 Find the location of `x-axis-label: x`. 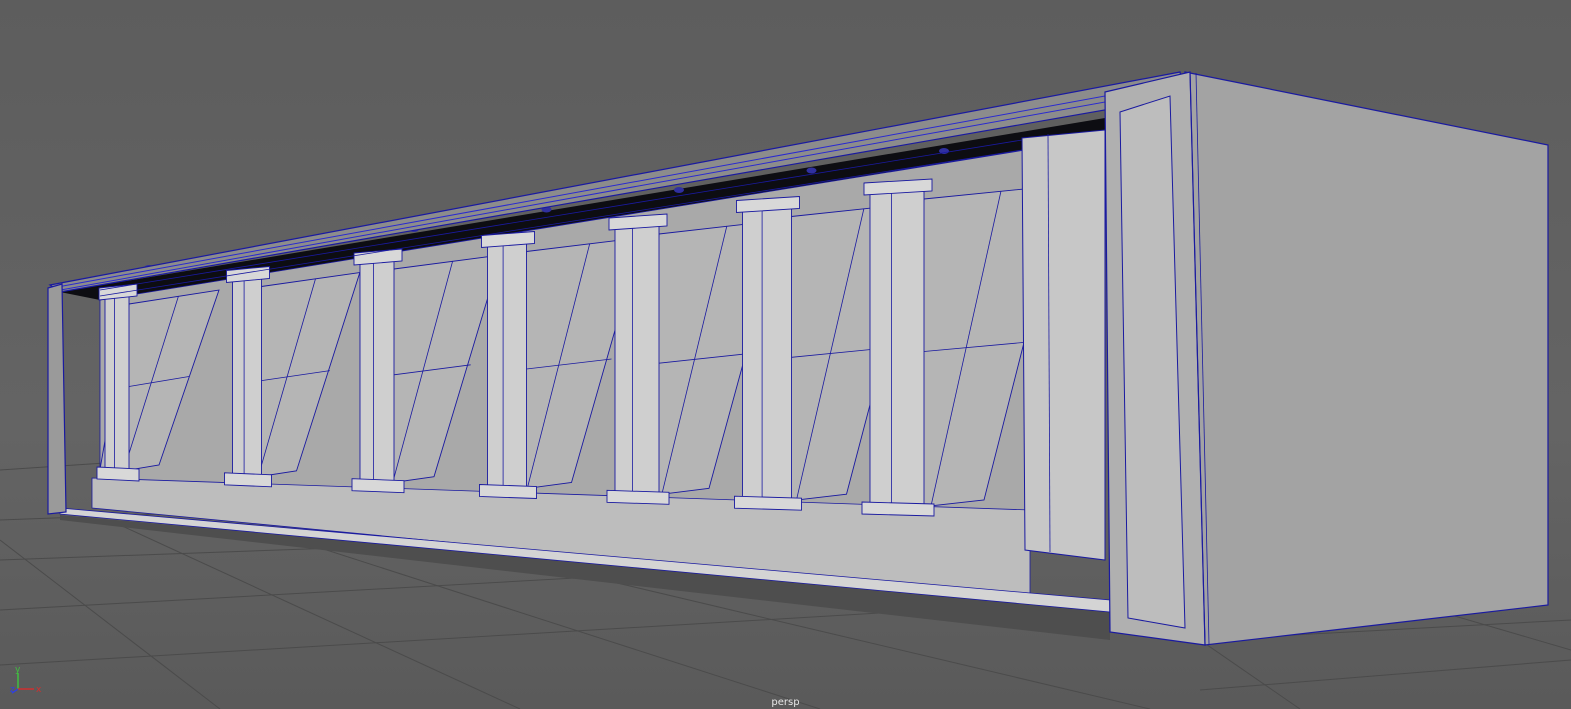

x-axis-label: x is located at coordinates (39, 690).